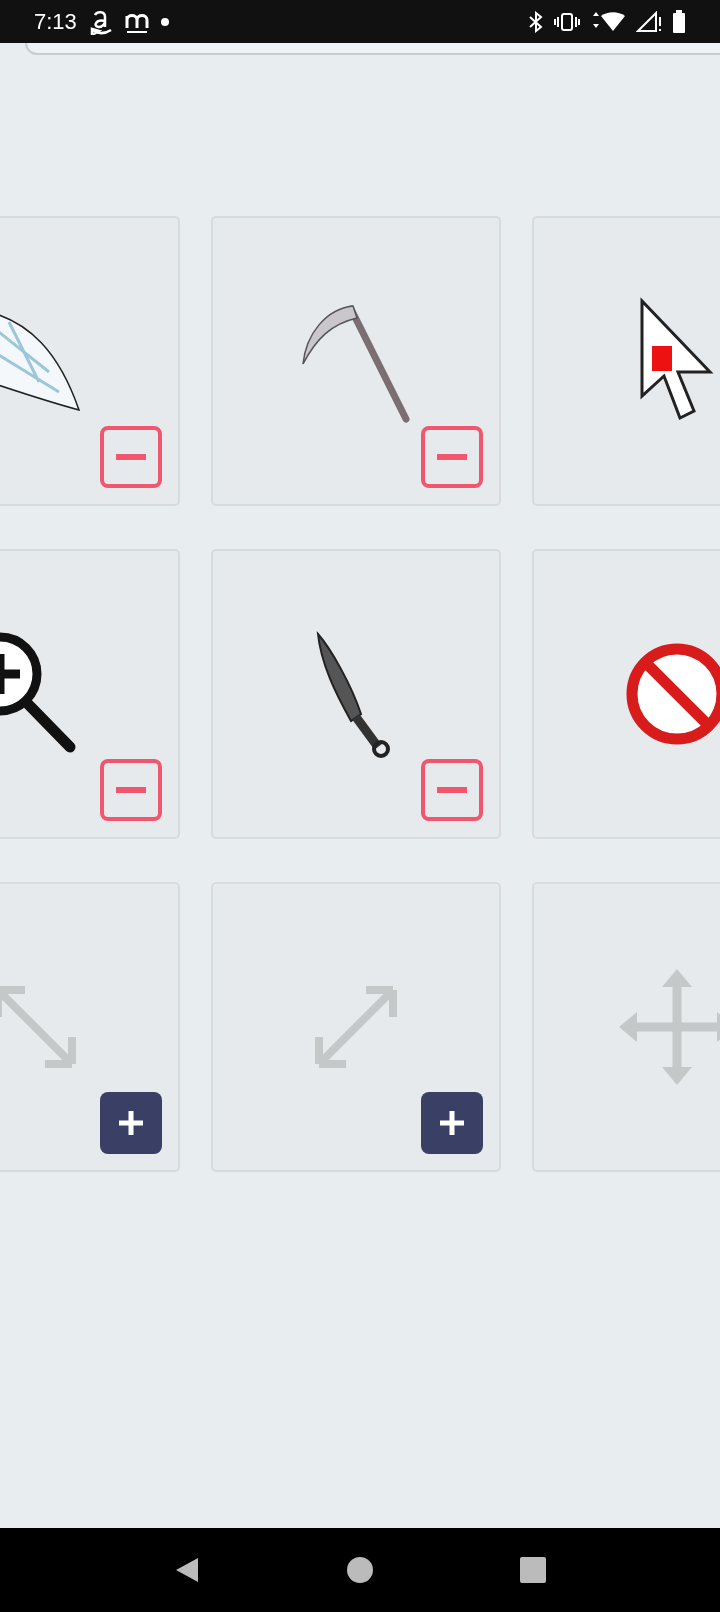 The width and height of the screenshot is (720, 1612). What do you see at coordinates (55, 21) in the screenshot?
I see `status-time: 7:13` at bounding box center [55, 21].